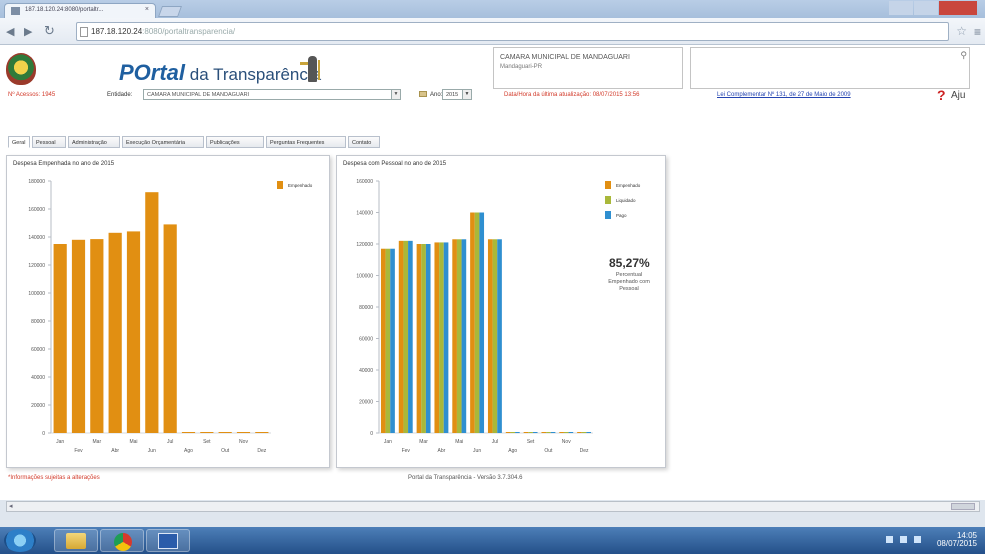 The height and width of the screenshot is (554, 985). Describe the element at coordinates (198, 95) in the screenshot. I see `entity-value: CAMARA MUNICIPAL DE MANDAGUARI` at that location.